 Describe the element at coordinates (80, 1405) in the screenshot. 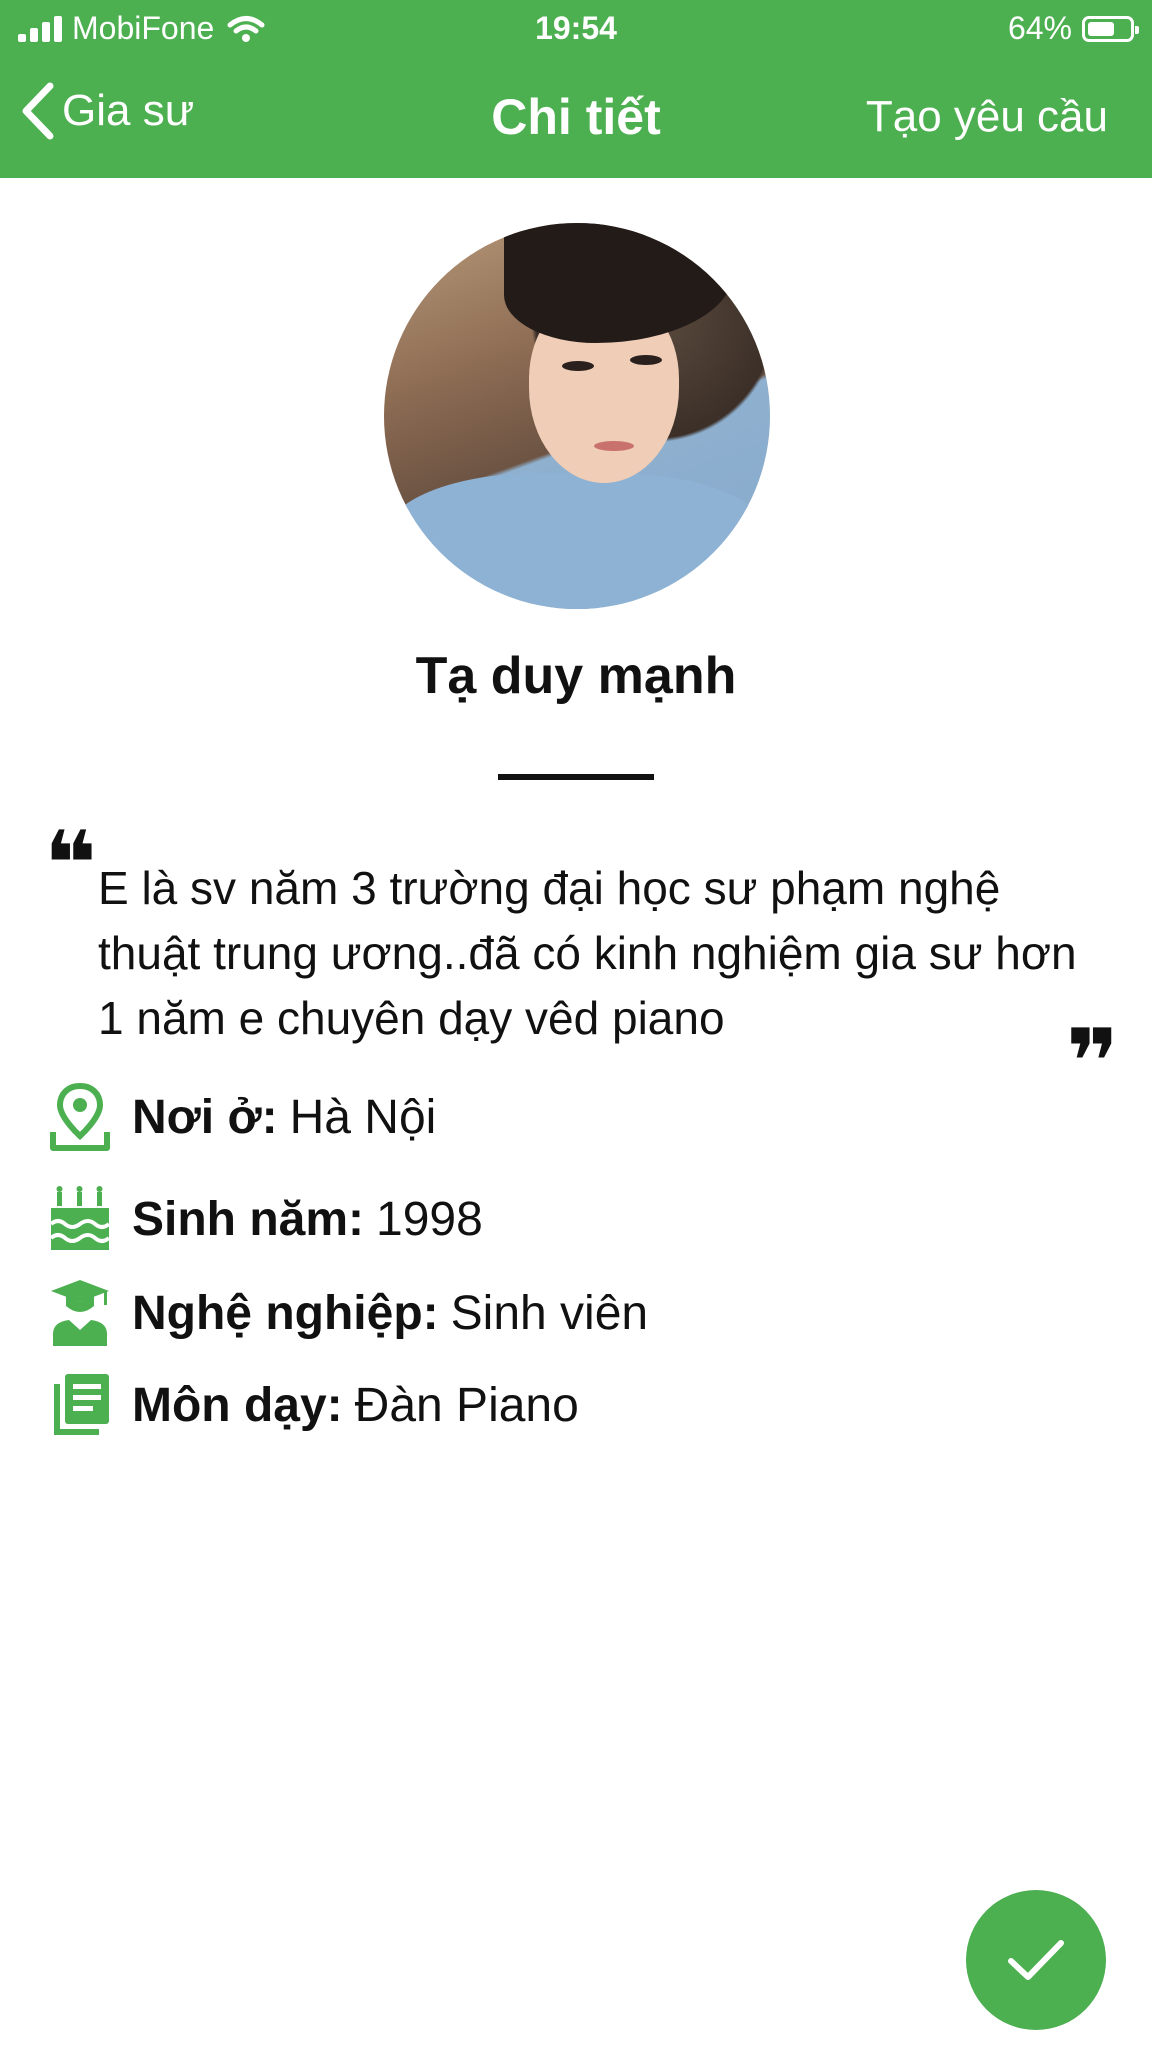

I see `book-icon` at that location.